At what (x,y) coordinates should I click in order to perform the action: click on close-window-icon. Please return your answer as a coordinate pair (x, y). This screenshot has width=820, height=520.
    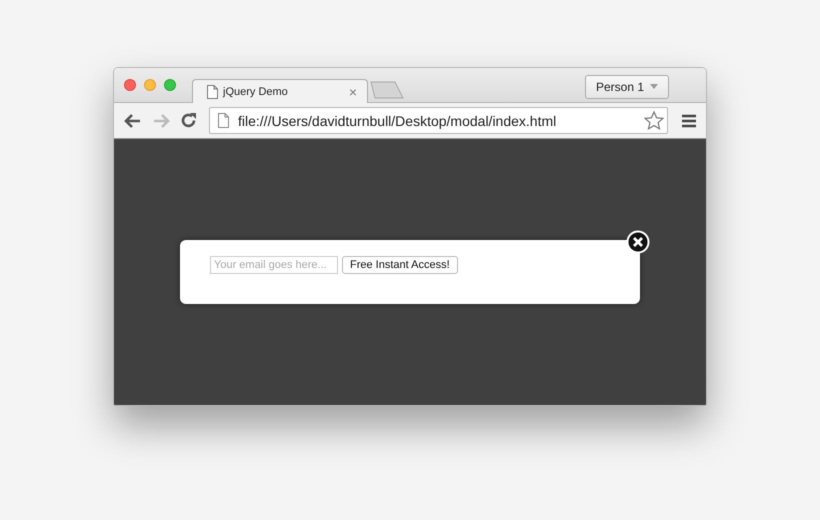
    Looking at the image, I should click on (130, 85).